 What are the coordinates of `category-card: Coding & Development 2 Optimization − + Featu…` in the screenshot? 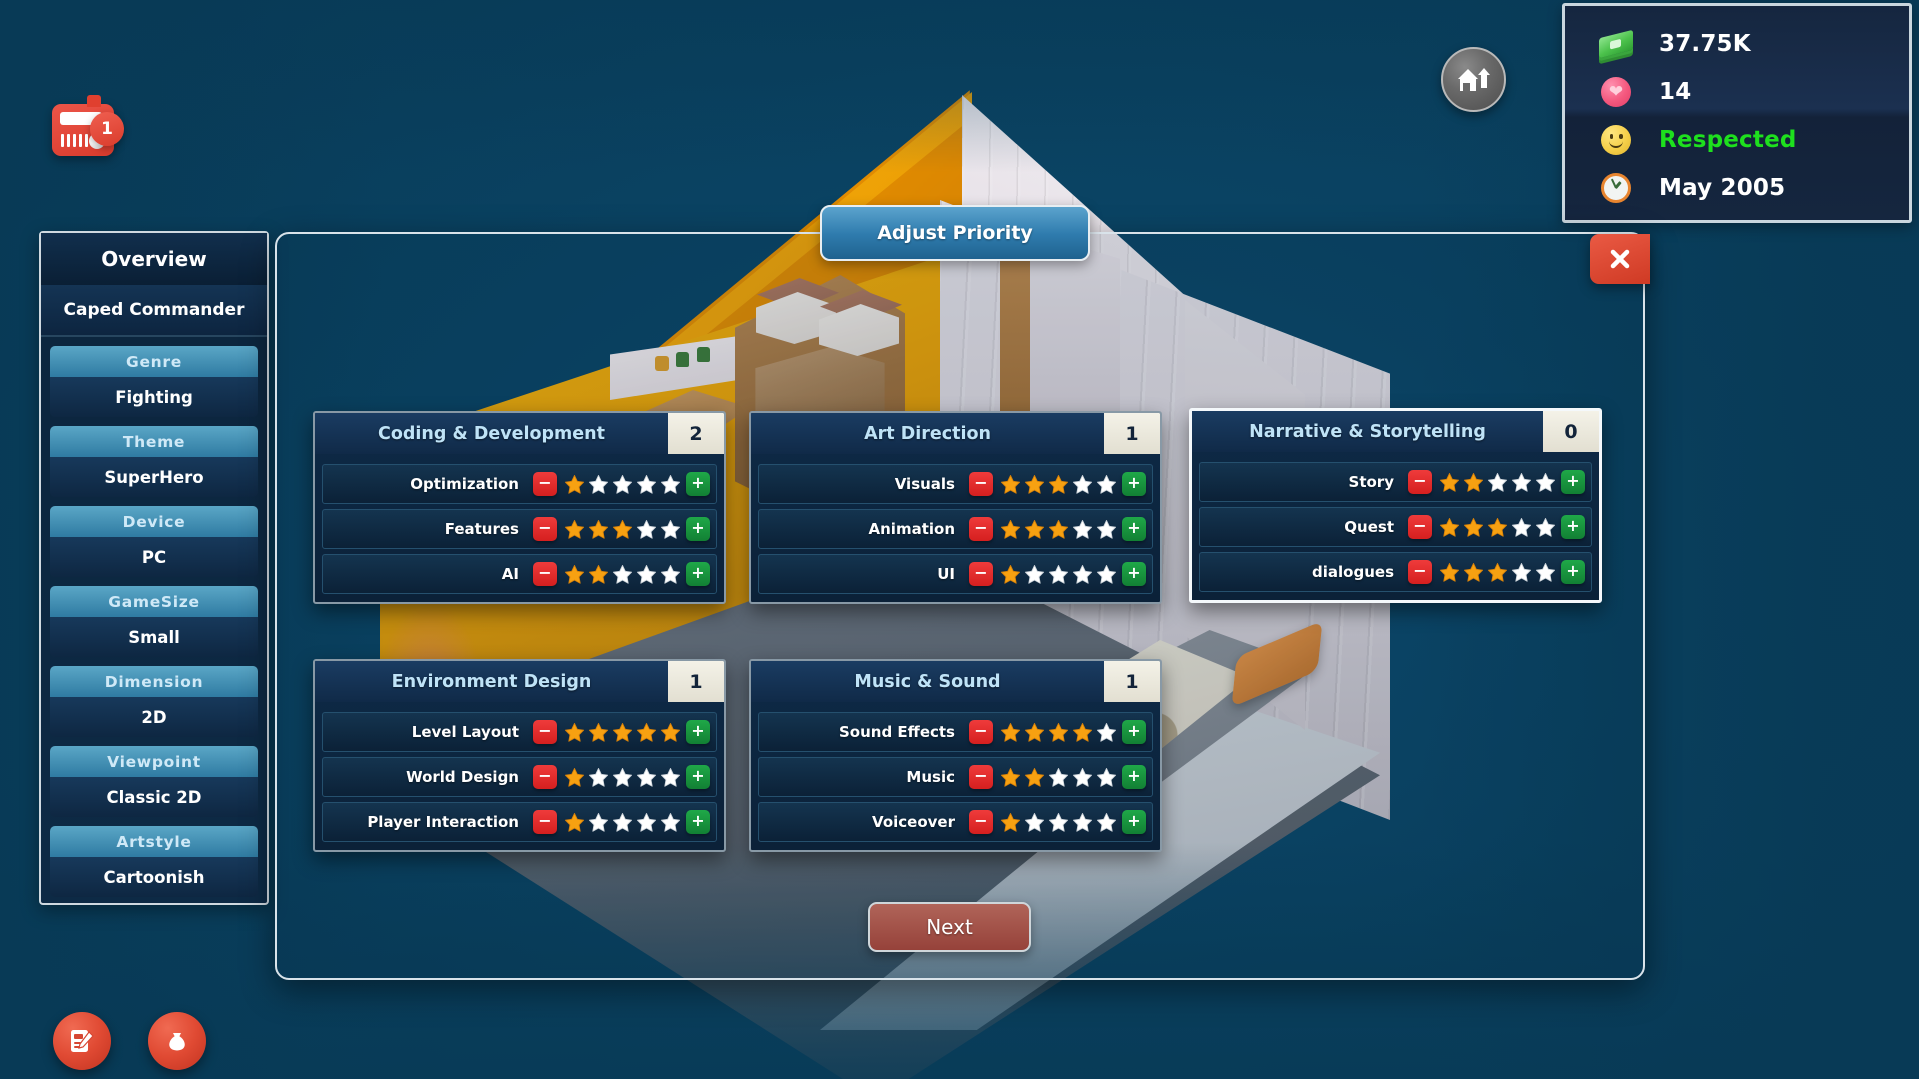 It's located at (519, 507).